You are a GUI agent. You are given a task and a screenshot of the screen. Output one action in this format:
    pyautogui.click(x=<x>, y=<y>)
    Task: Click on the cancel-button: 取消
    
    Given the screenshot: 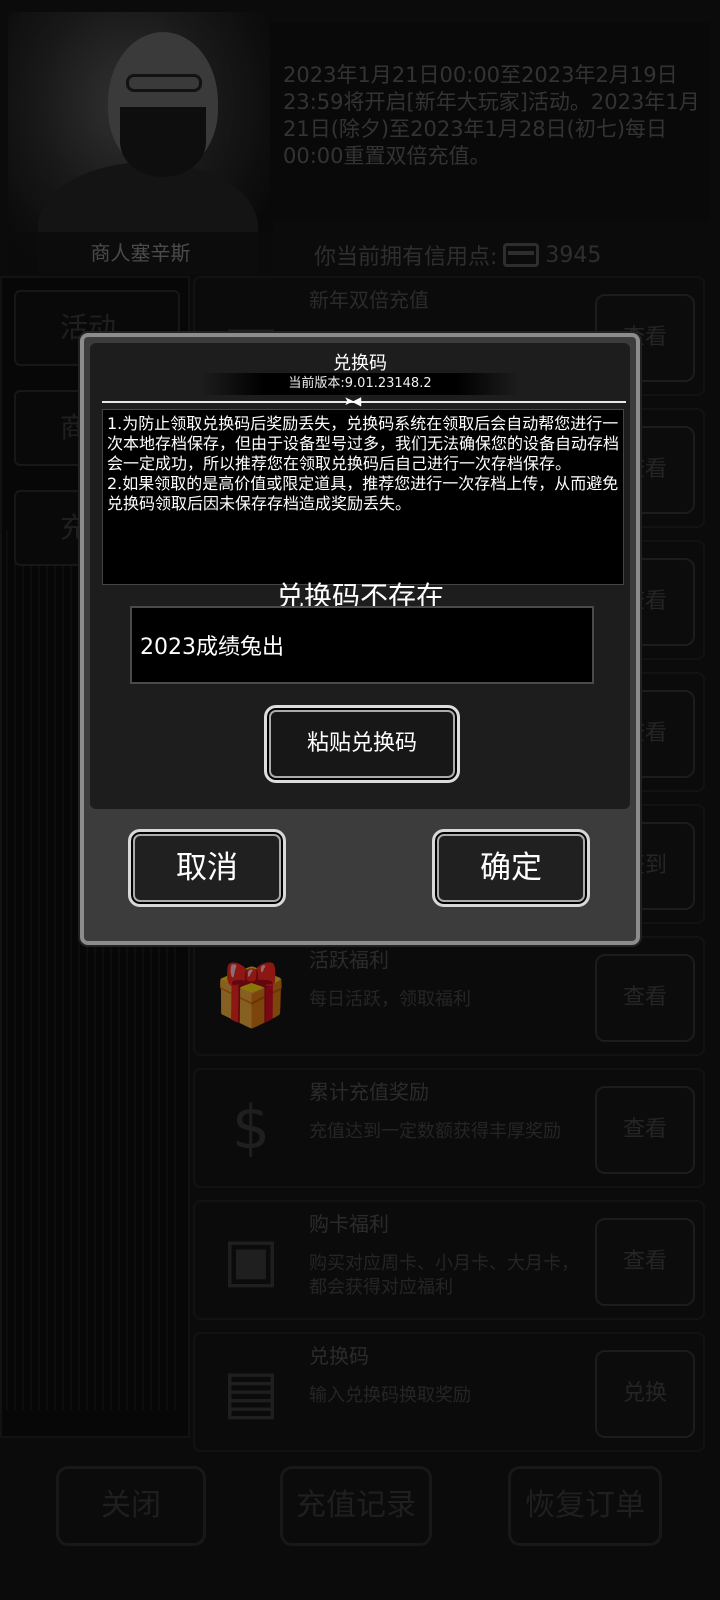 What is the action you would take?
    pyautogui.click(x=207, y=868)
    